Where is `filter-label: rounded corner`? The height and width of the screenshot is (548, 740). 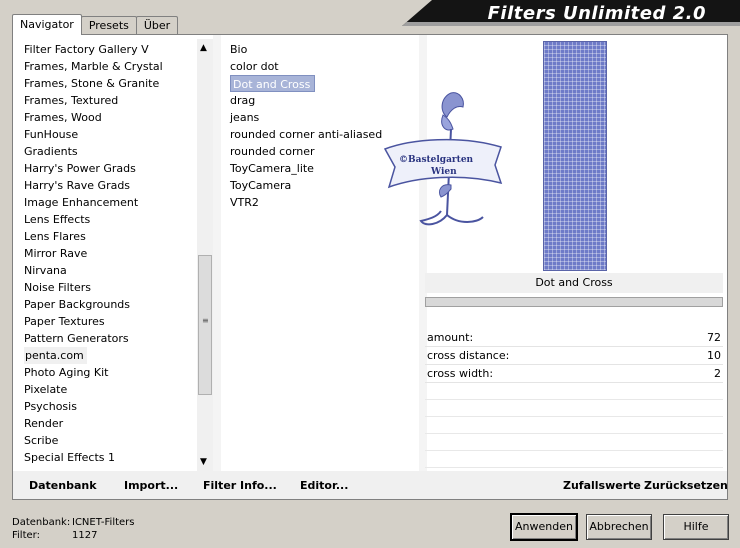 filter-label: rounded corner is located at coordinates (272, 151).